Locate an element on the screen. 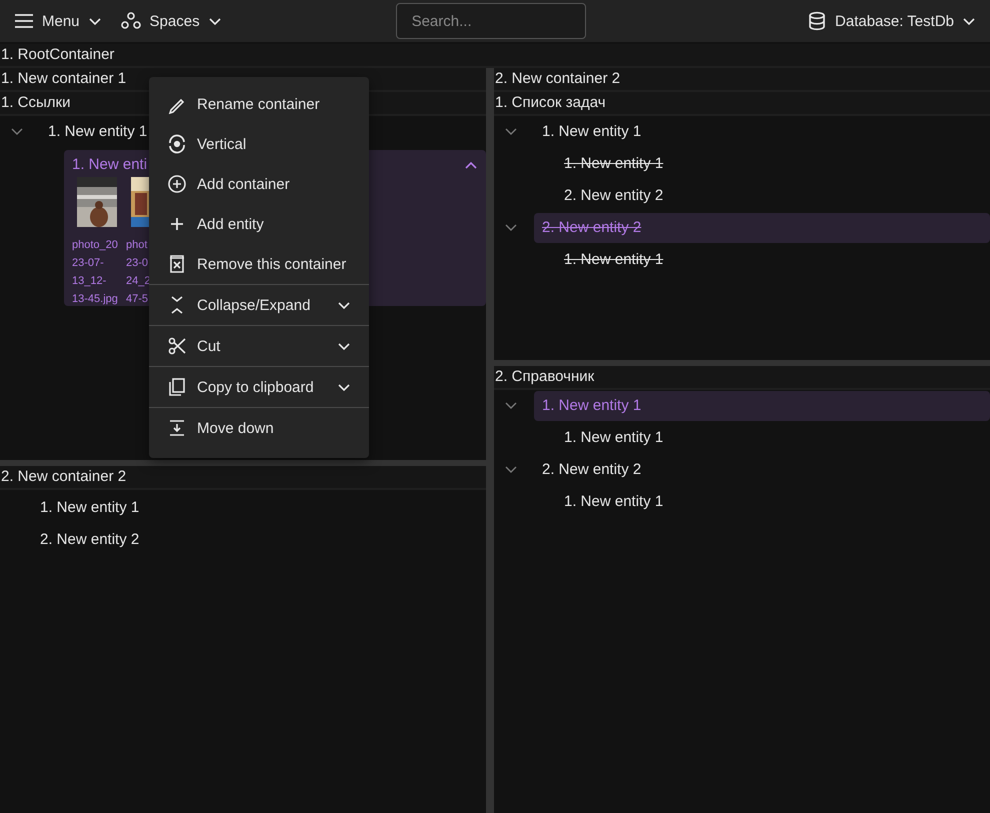 This screenshot has height=813, width=990. entity-title: 1. New enti is located at coordinates (110, 164).